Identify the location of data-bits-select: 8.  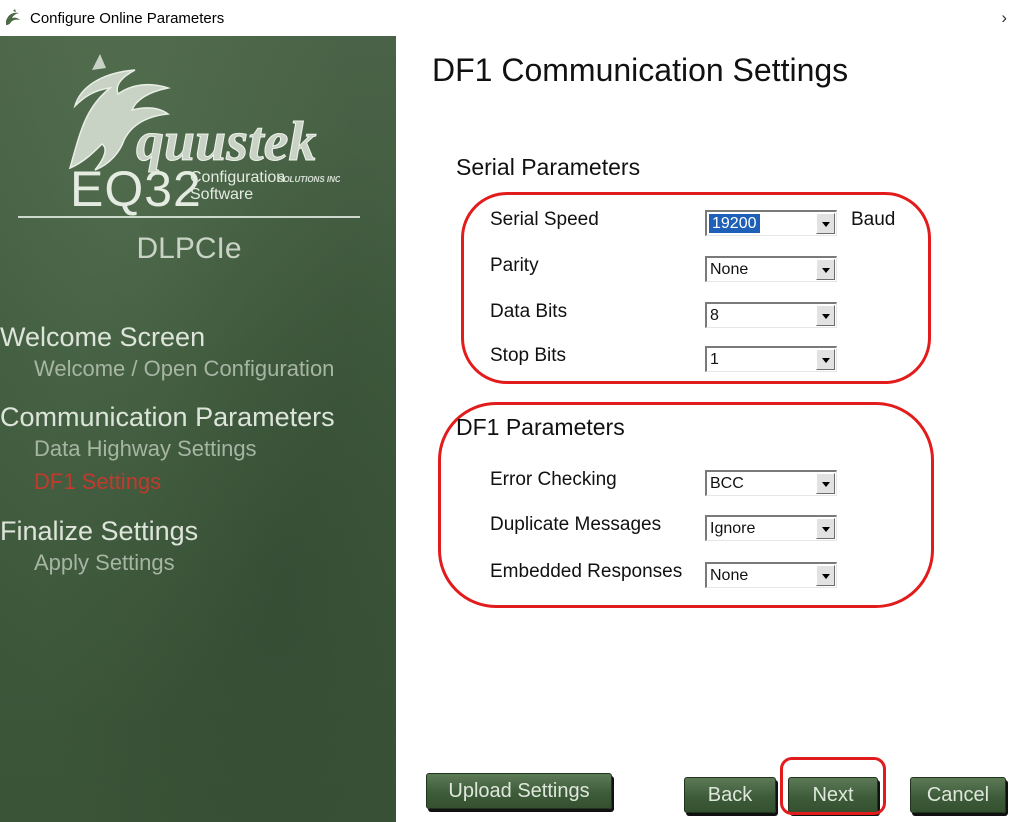
(771, 315).